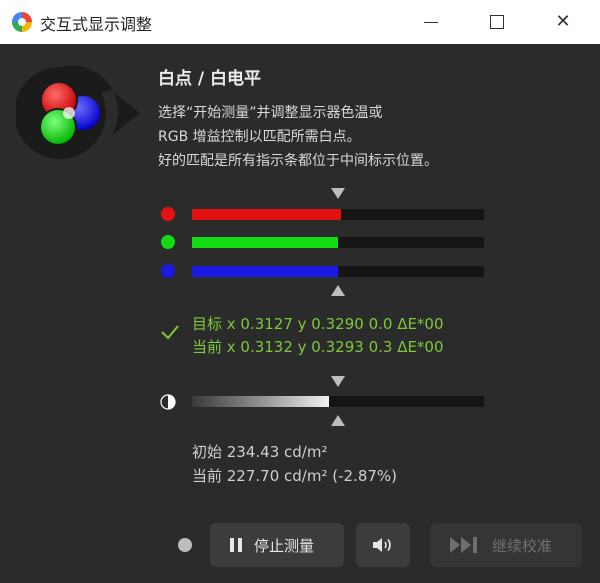 The width and height of the screenshot is (600, 583). Describe the element at coordinates (261, 401) in the screenshot. I see `luminance-fill` at that location.